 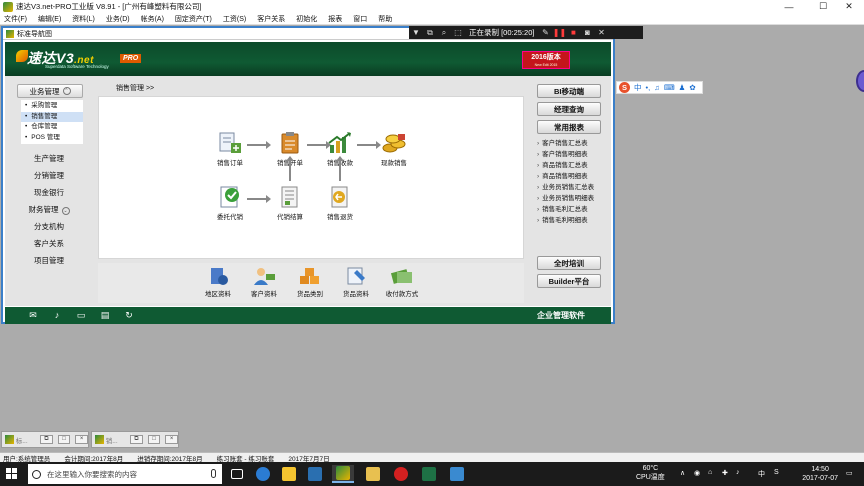 I want to click on ime-lang: 中, so click(x=638, y=87).